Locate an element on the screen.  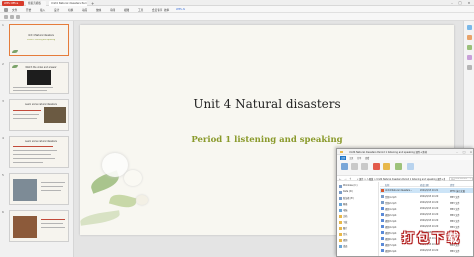
file-row: 音频1.mp3 2024/4/13 10:20 MP3 文件 is located at coordinates (426, 196).